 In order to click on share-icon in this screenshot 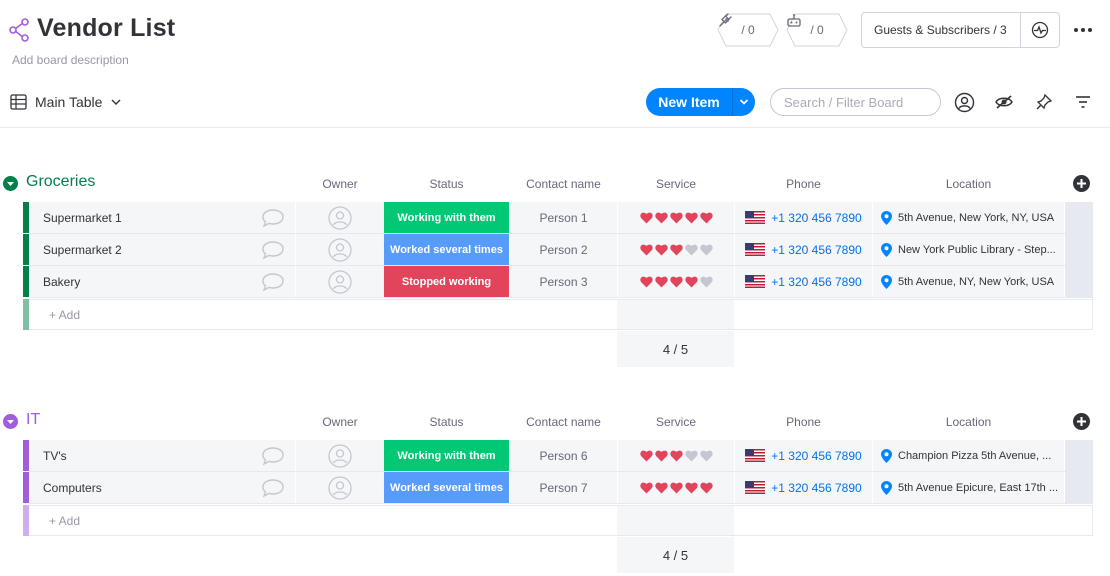, I will do `click(19, 30)`.